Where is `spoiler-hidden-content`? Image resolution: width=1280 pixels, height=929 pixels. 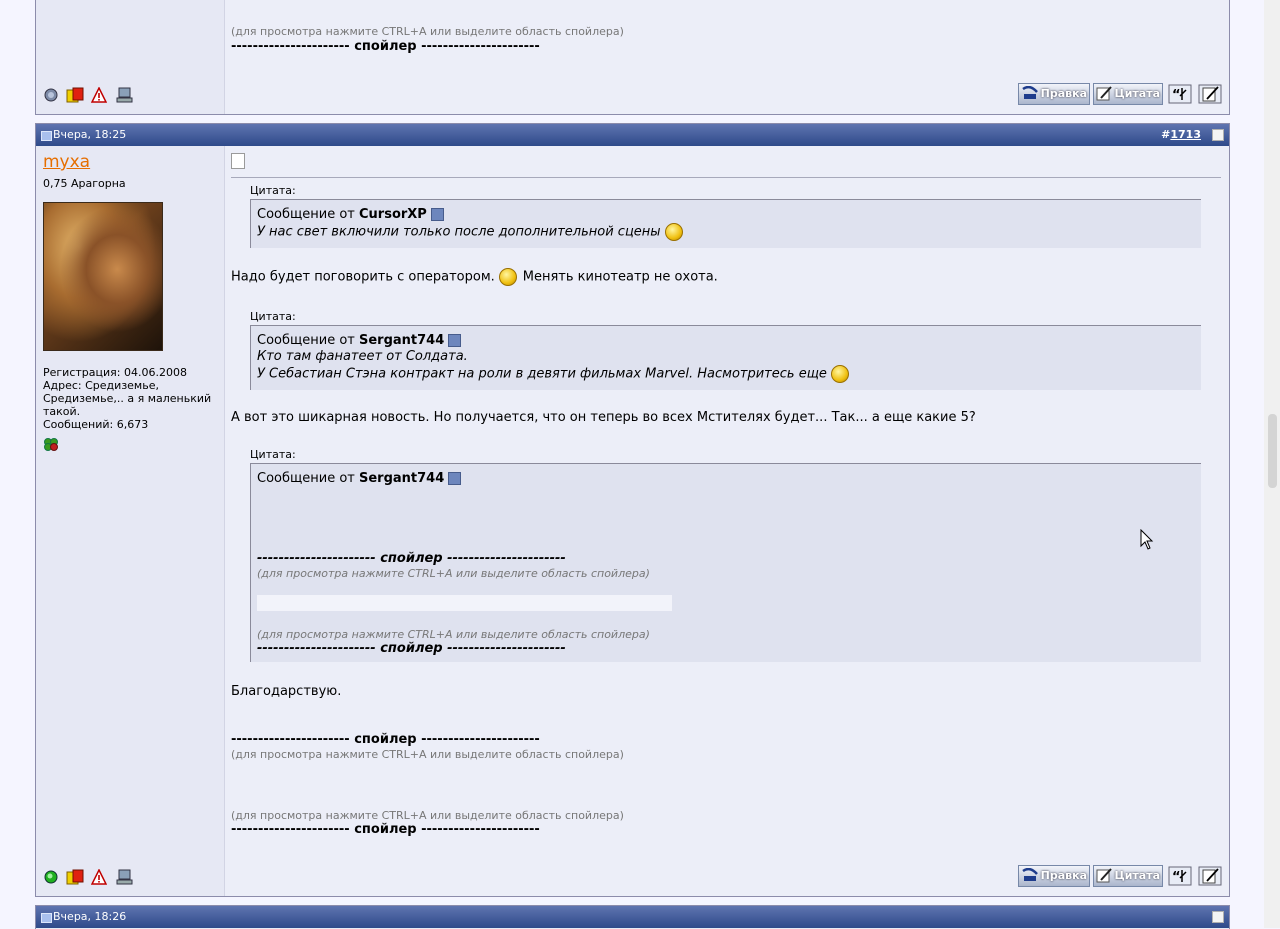 spoiler-hidden-content is located at coordinates (464, 603).